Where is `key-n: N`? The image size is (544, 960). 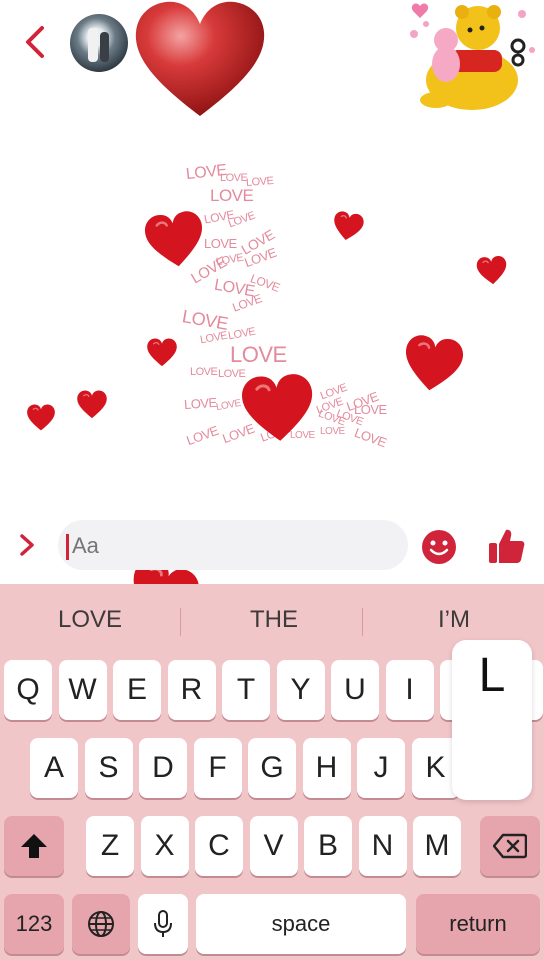 key-n: N is located at coordinates (382, 846).